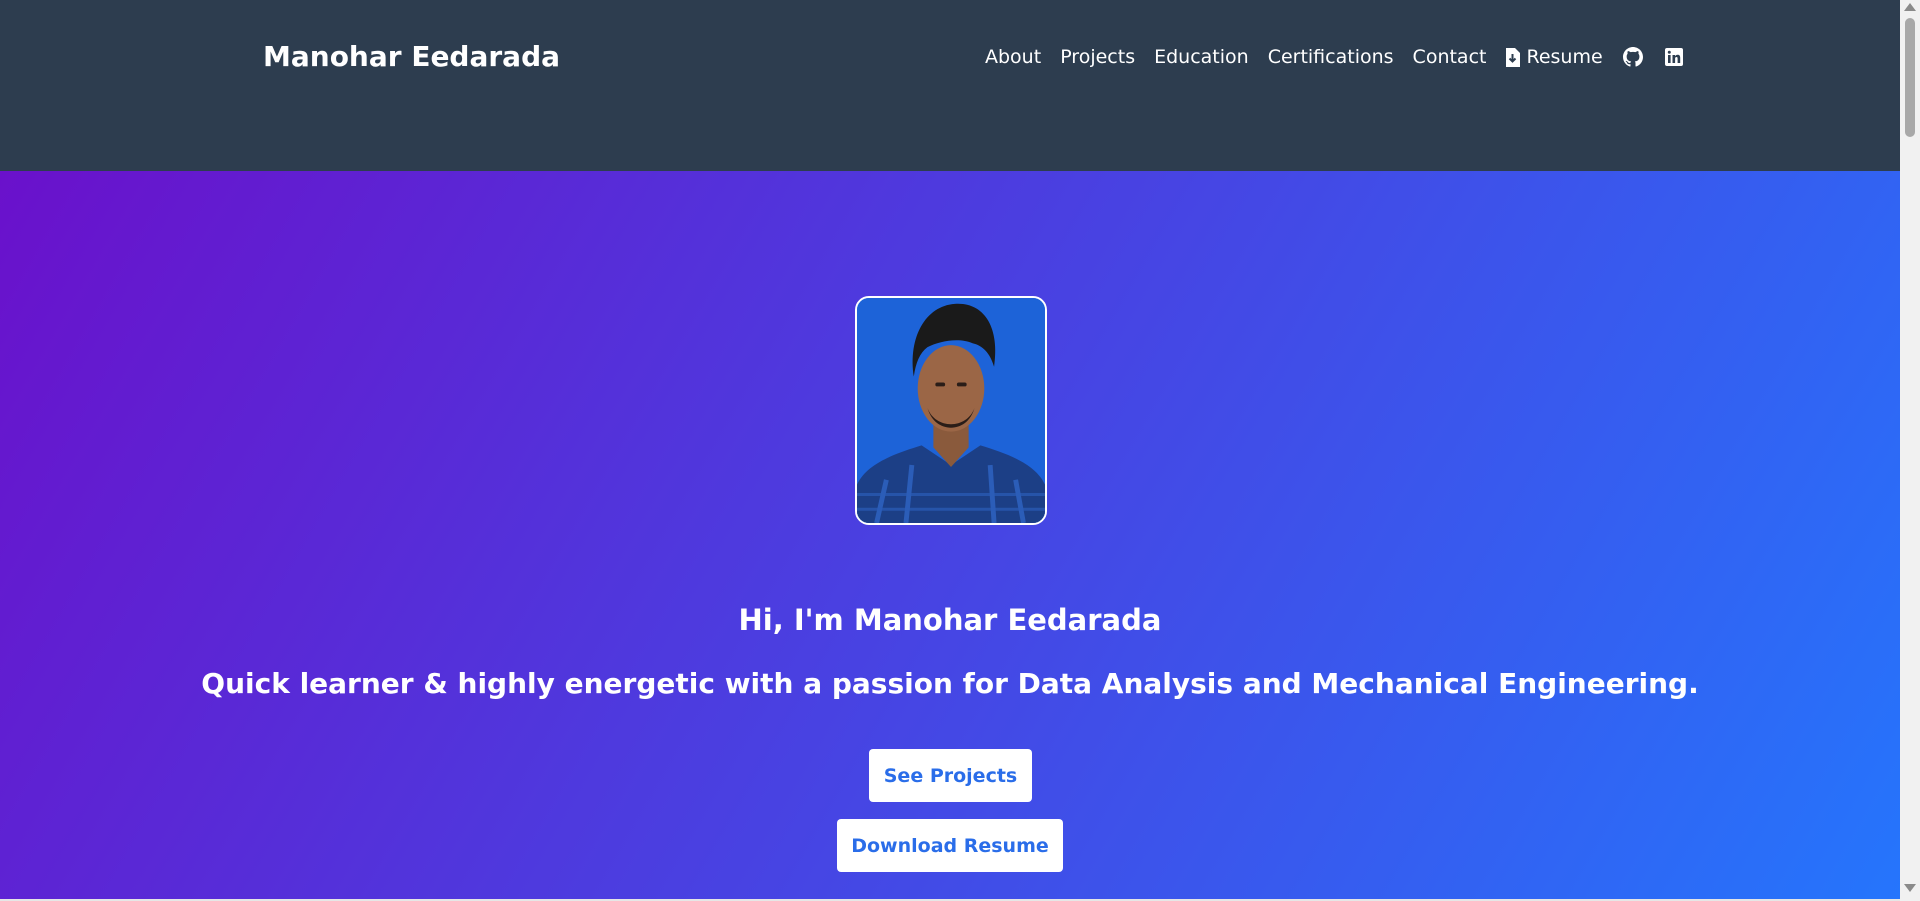  I want to click on linkedin-icon, so click(1673, 57).